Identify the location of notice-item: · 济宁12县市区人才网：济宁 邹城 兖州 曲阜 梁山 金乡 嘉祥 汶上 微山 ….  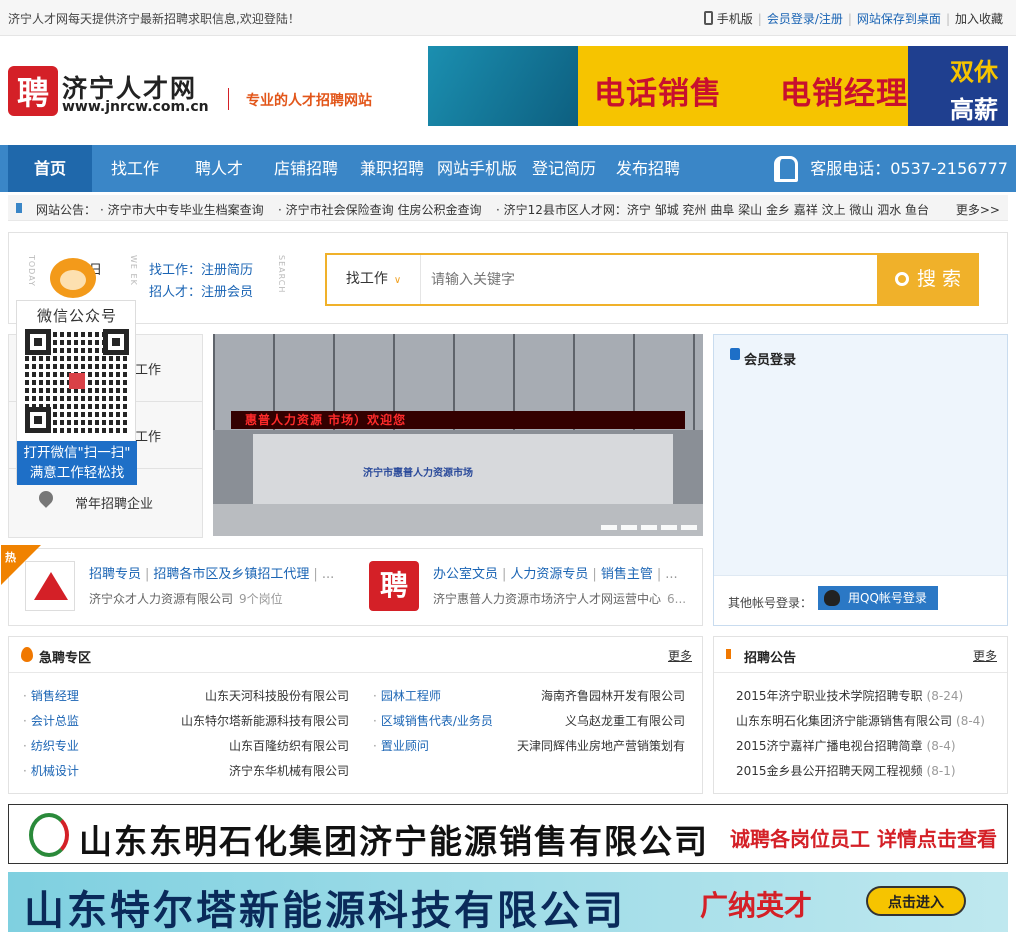
(712, 209).